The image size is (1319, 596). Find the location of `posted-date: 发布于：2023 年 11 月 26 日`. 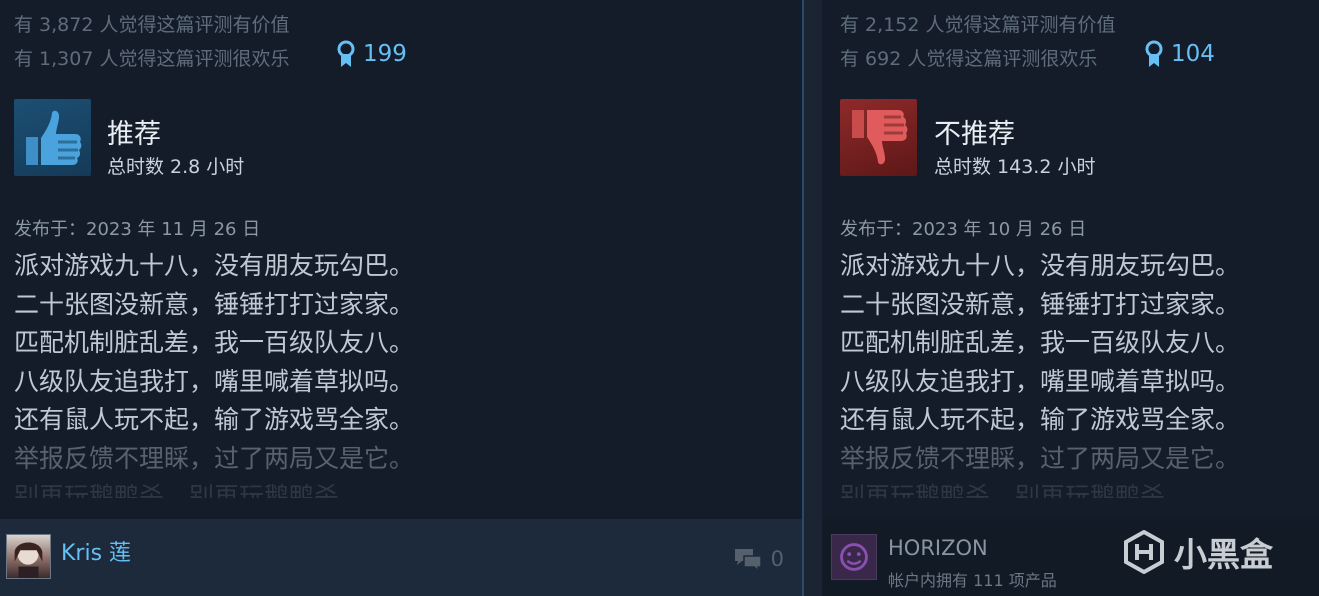

posted-date: 发布于：2023 年 11 月 26 日 is located at coordinates (137, 229).